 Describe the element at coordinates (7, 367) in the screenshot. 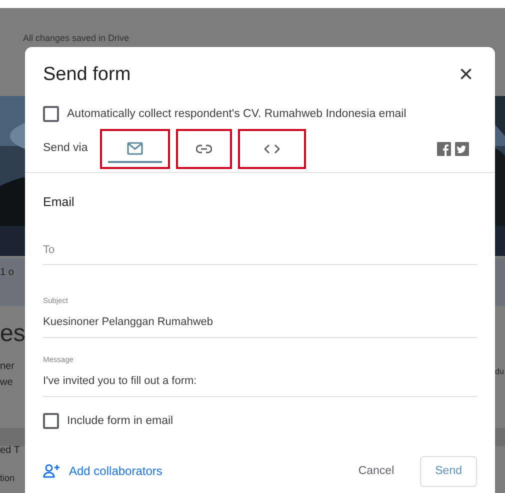

I see `background-text: ner` at that location.